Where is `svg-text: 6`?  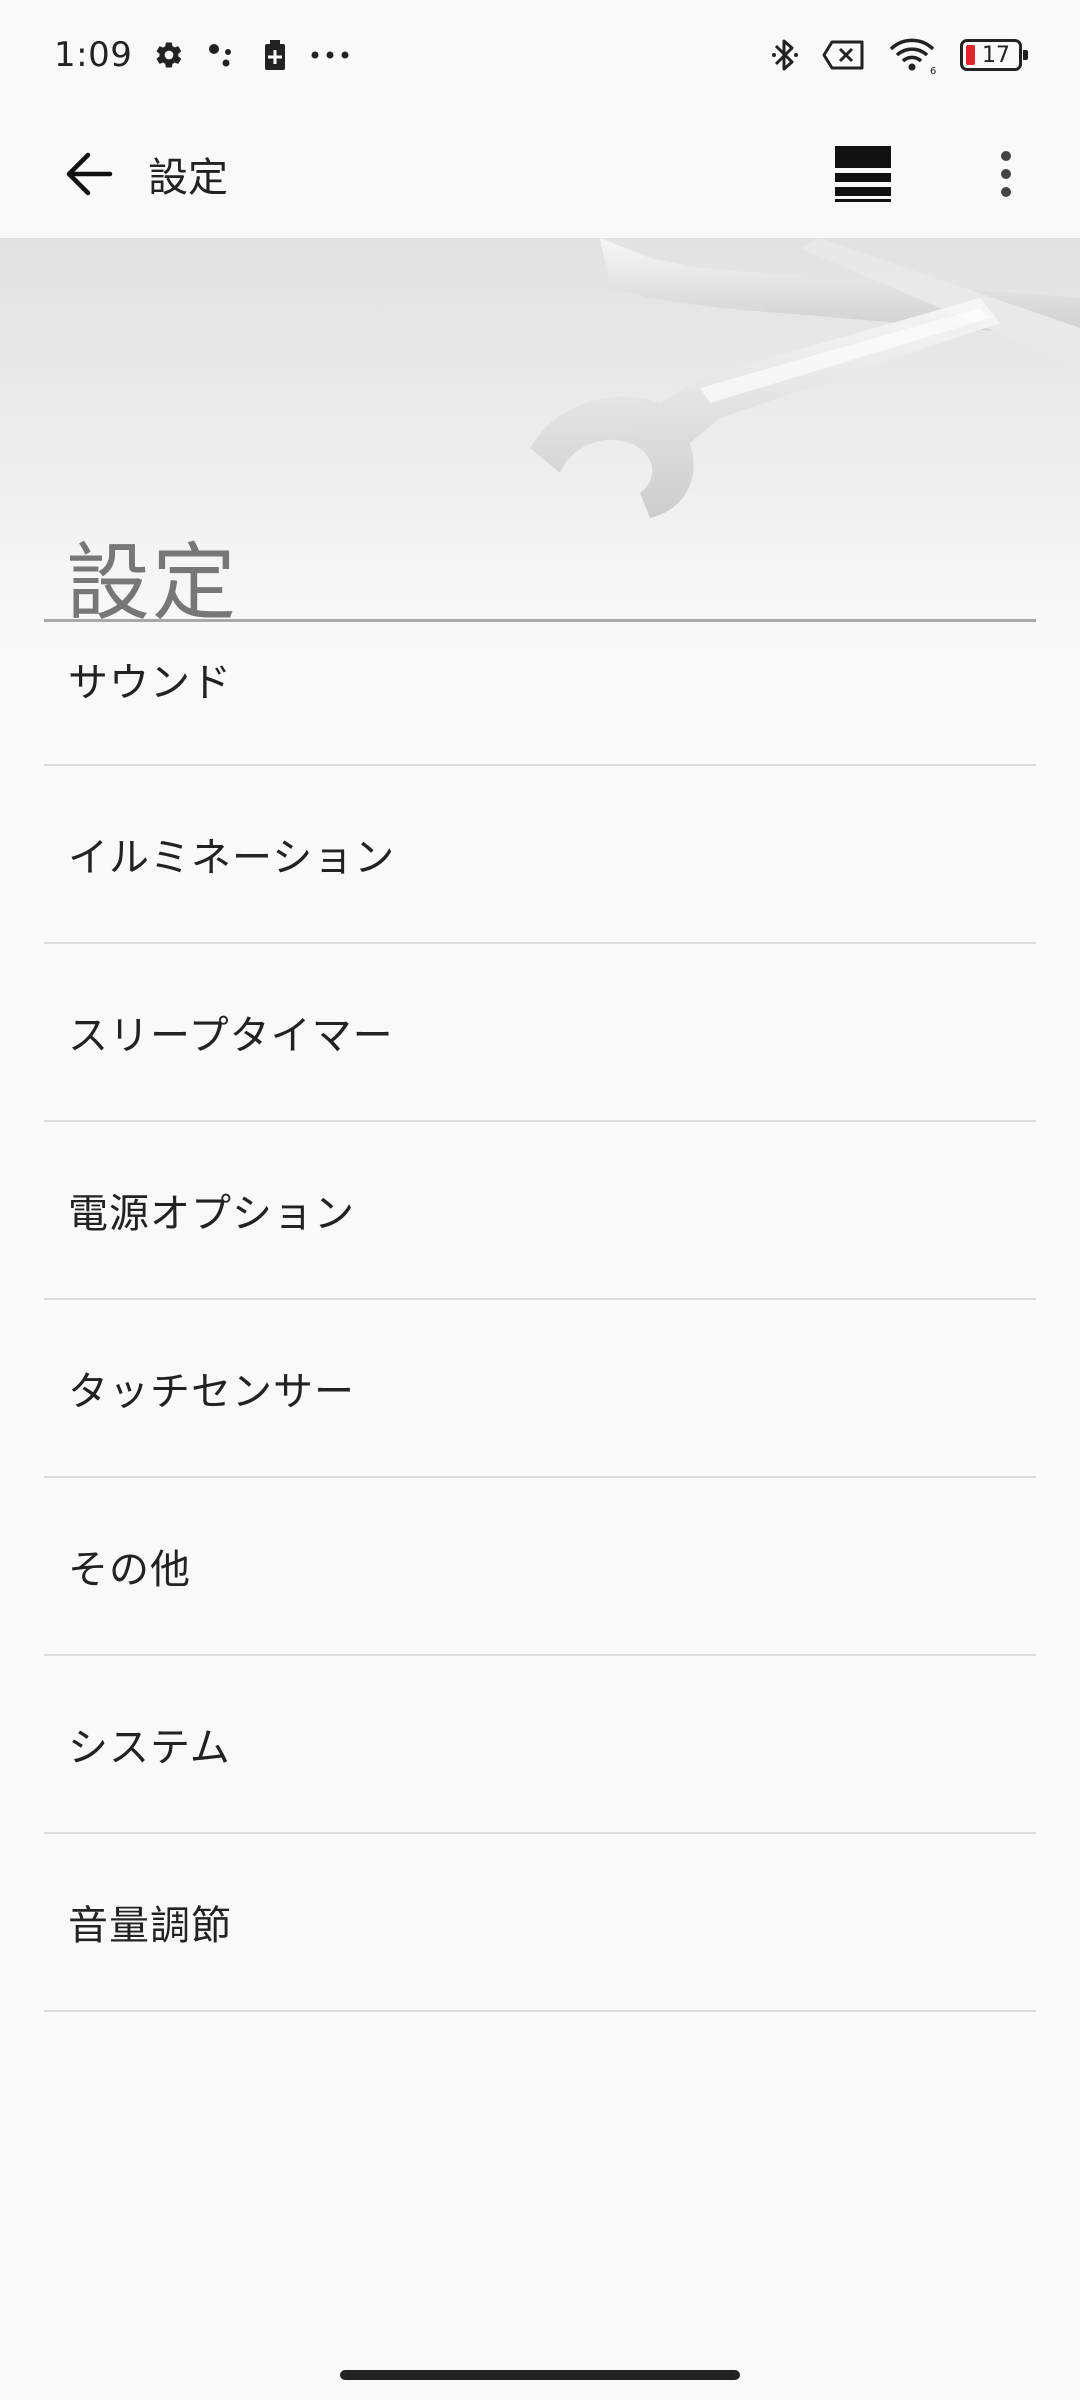
svg-text: 6 is located at coordinates (933, 70).